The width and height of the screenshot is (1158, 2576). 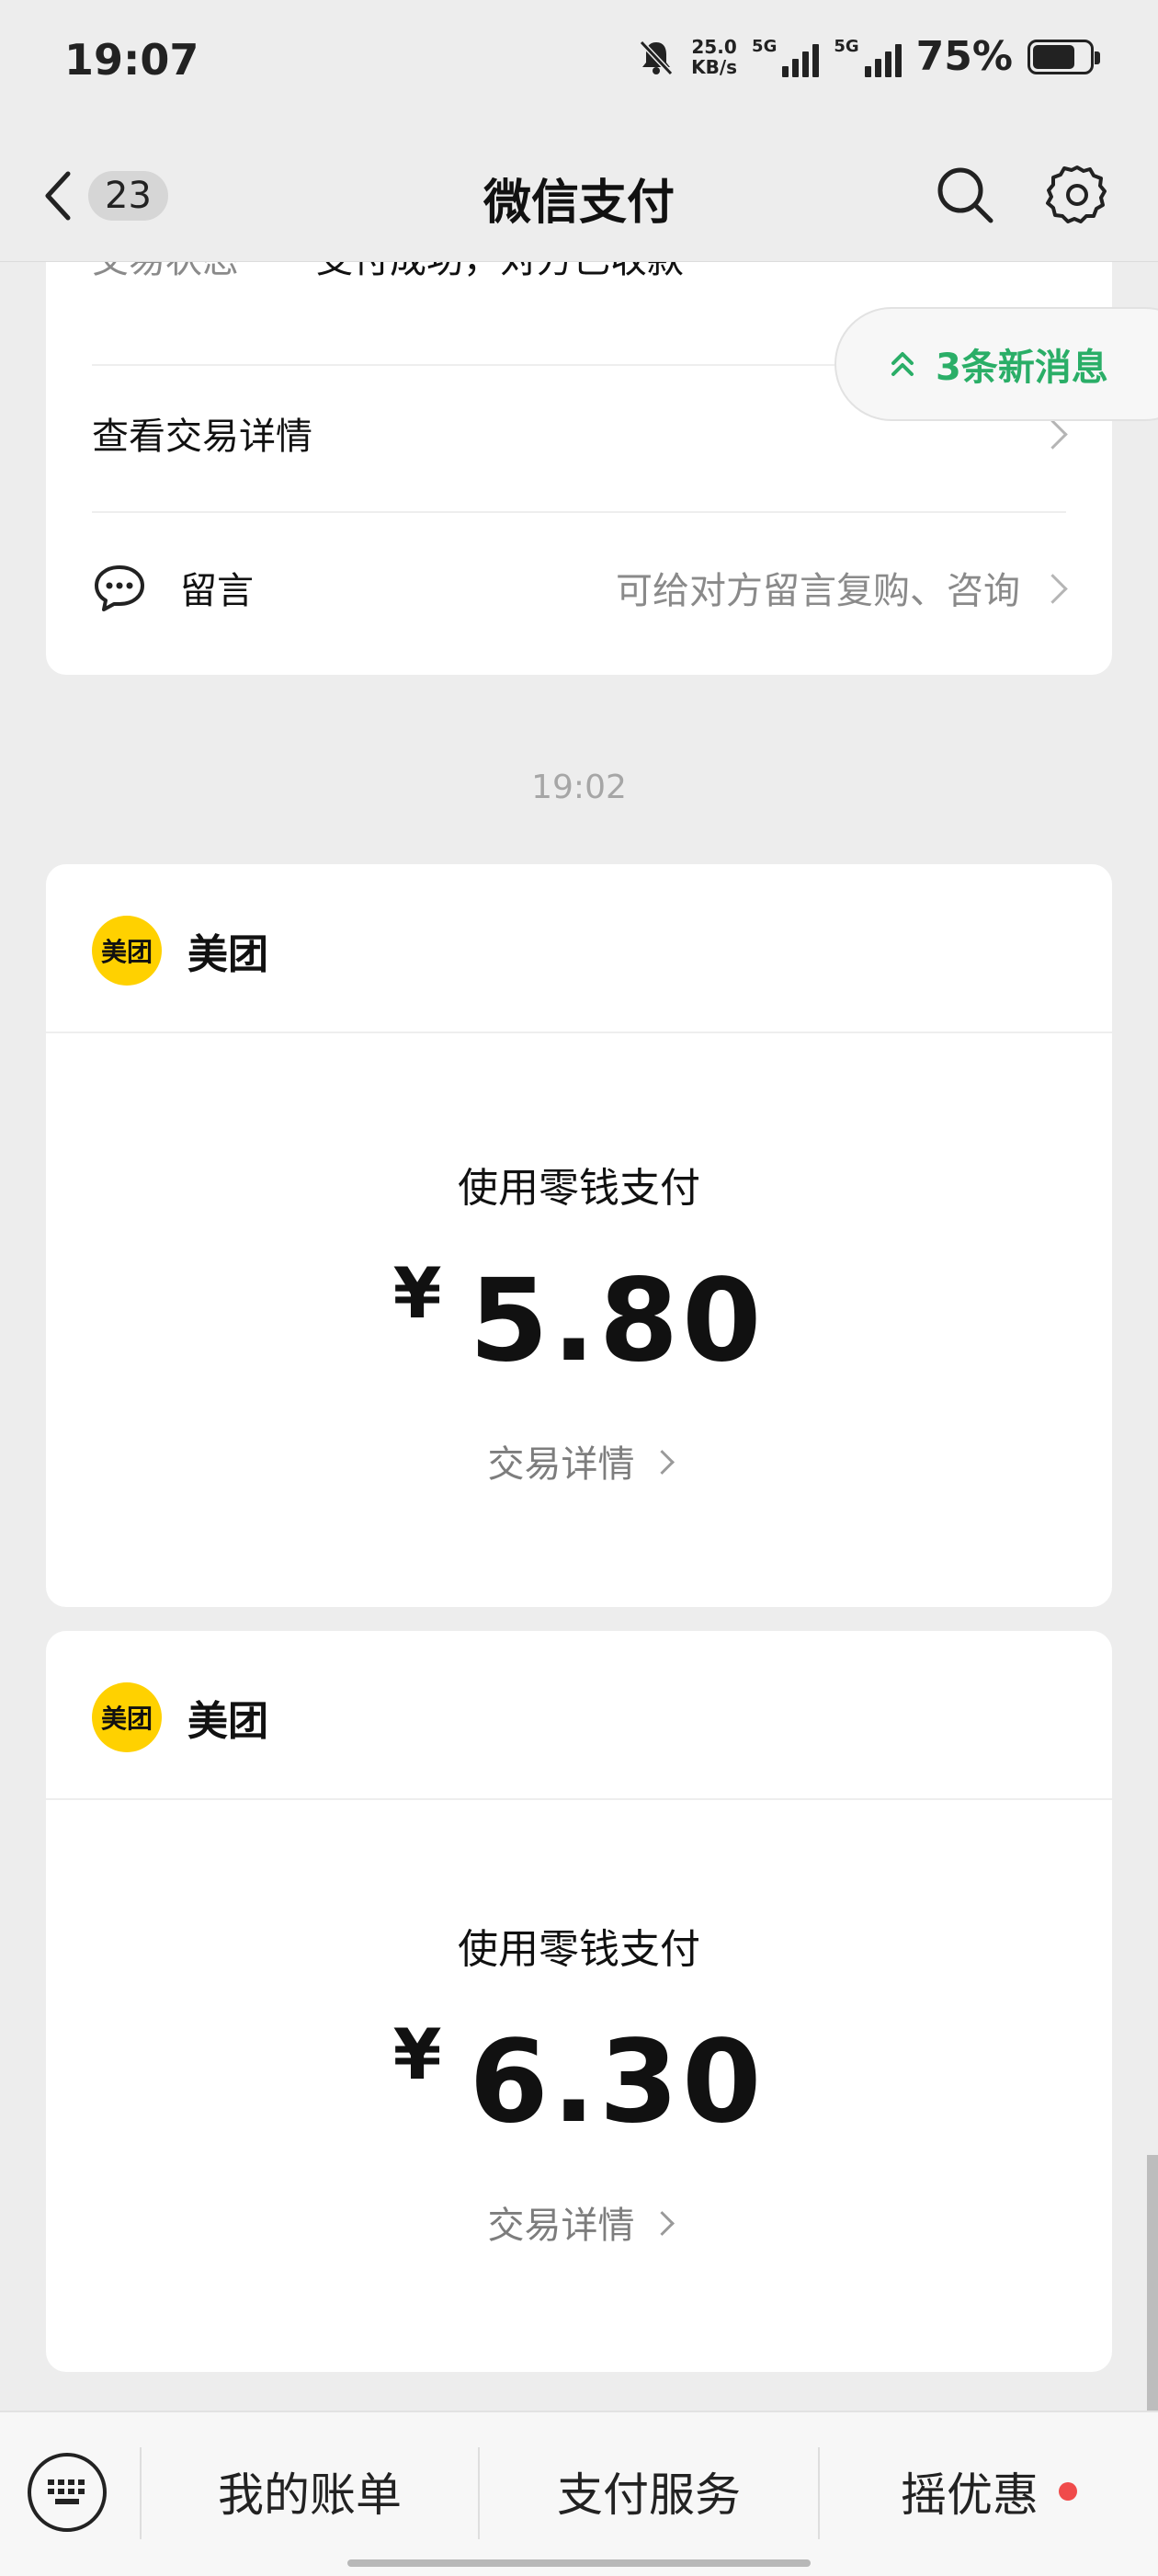 What do you see at coordinates (310, 2495) in the screenshot?
I see `menu-my-bills-label: 我的账单` at bounding box center [310, 2495].